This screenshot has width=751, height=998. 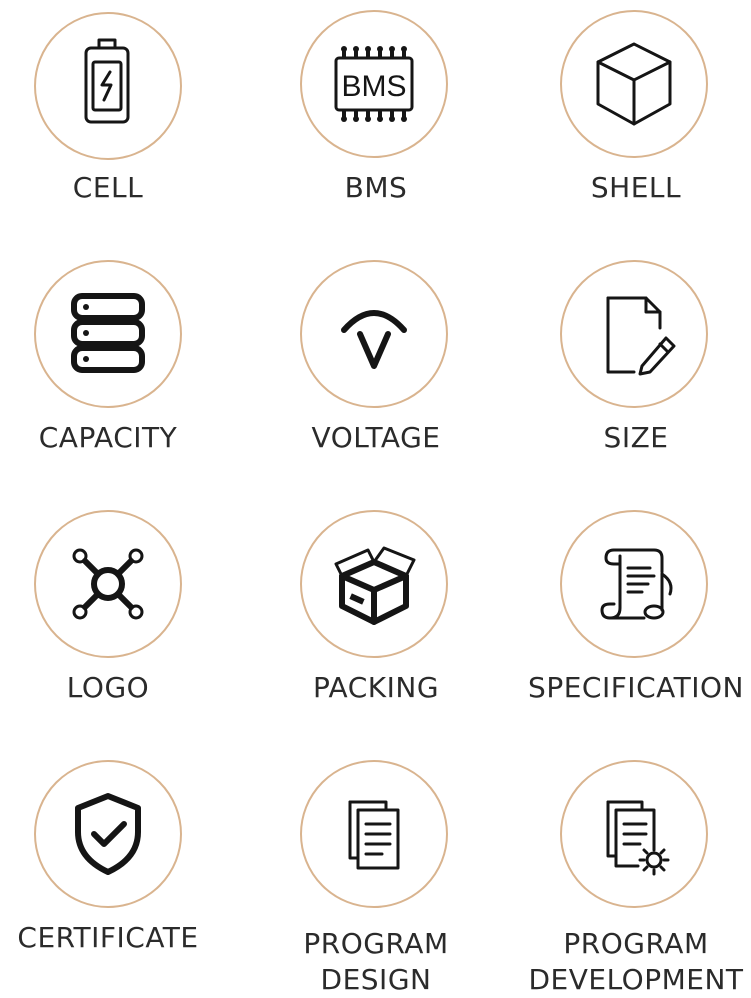 What do you see at coordinates (636, 437) in the screenshot?
I see `feature-label: SIZE` at bounding box center [636, 437].